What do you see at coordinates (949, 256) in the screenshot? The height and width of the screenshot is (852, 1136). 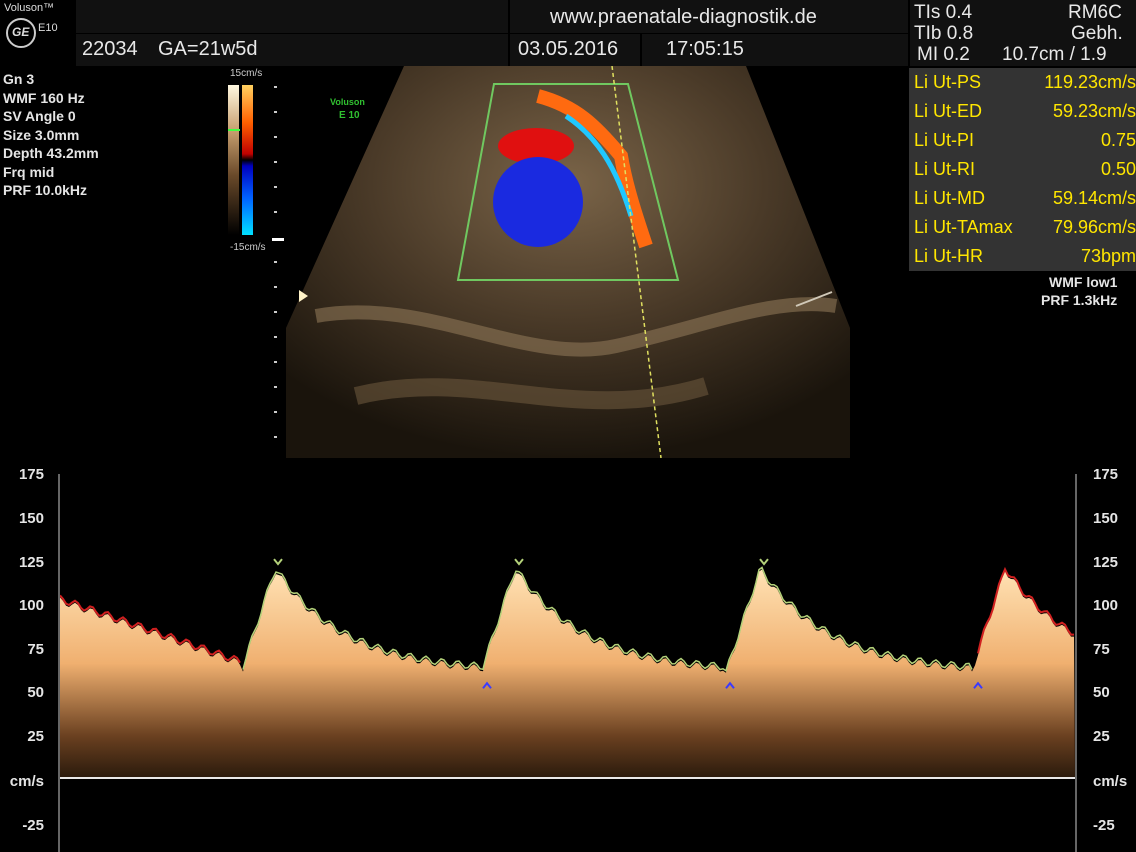 I see `measurement-label: Li Ut-HR` at bounding box center [949, 256].